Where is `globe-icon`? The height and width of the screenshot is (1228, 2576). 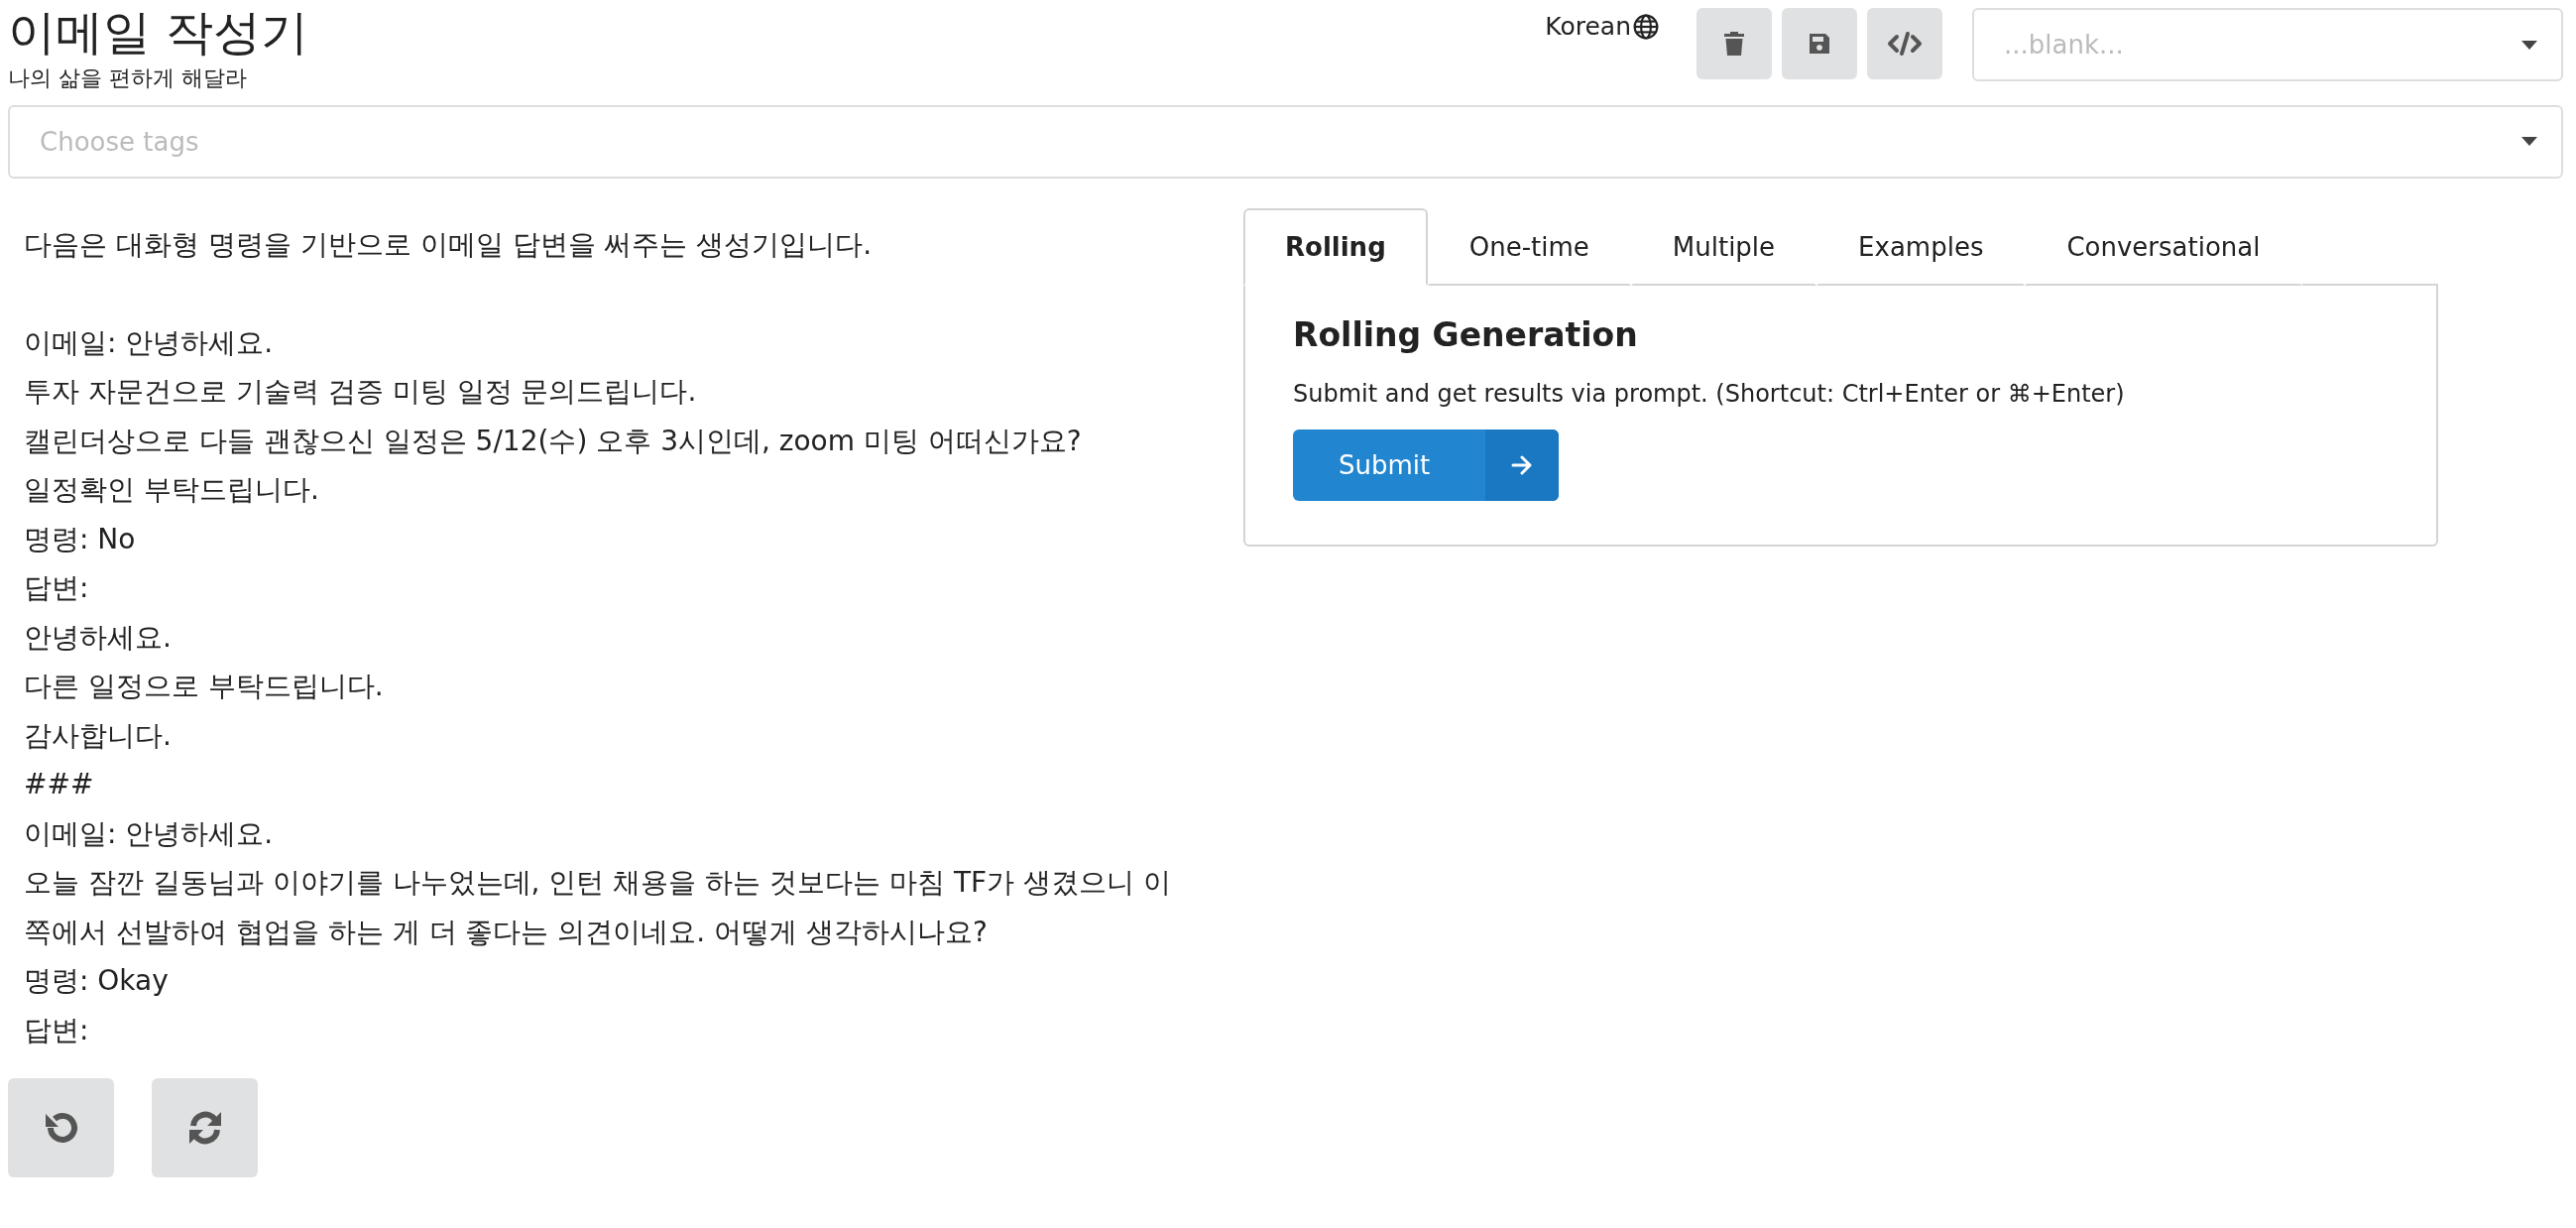 globe-icon is located at coordinates (1646, 27).